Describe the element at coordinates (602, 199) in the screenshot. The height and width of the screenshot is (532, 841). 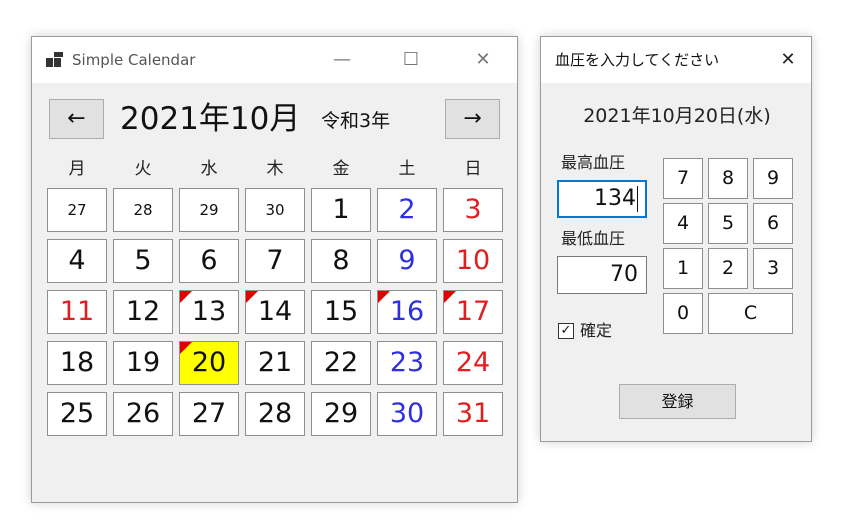
I see `systolic-input: 134` at that location.